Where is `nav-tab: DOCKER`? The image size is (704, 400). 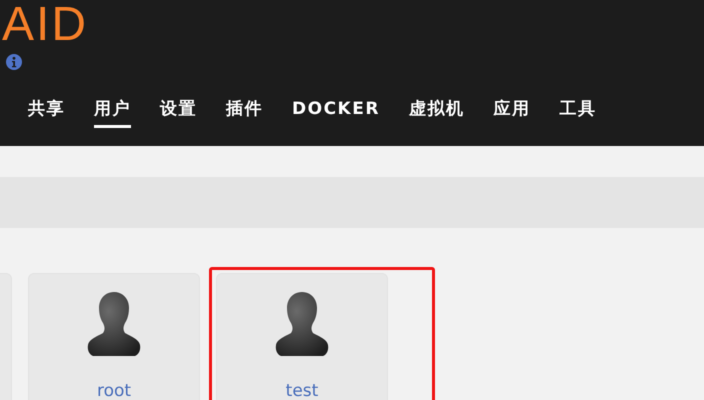 nav-tab: DOCKER is located at coordinates (336, 113).